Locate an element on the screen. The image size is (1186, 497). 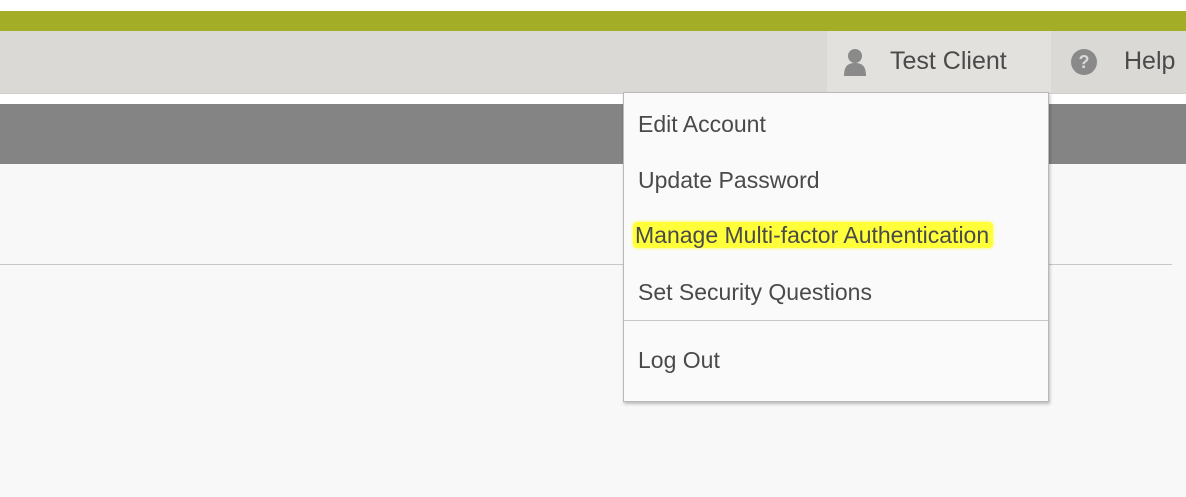
accent-bar is located at coordinates (593, 21).